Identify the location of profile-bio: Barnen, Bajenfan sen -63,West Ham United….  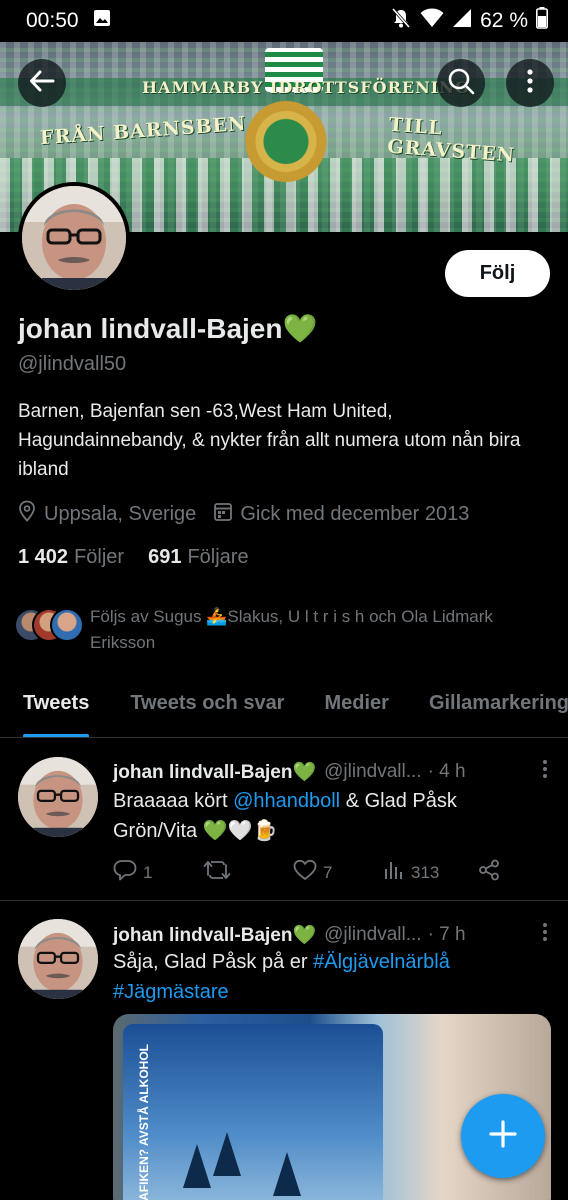
(269, 440).